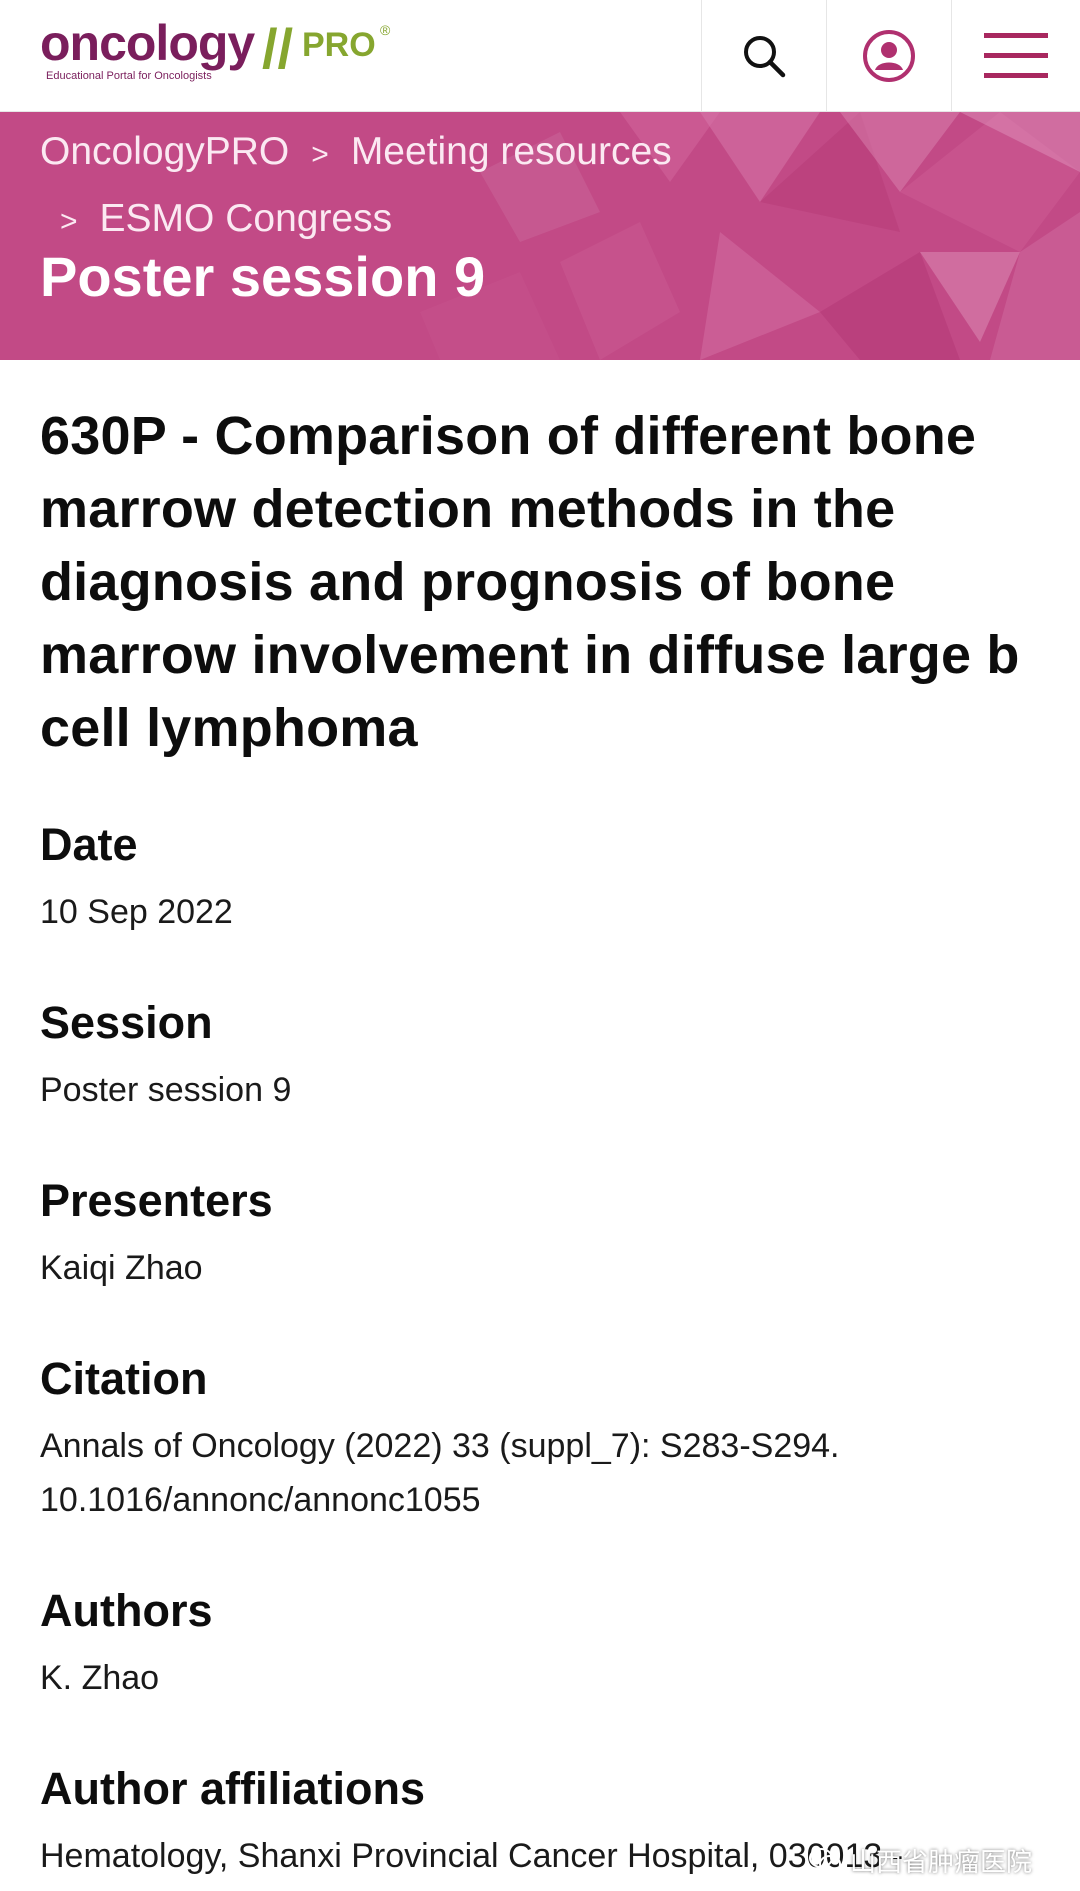  I want to click on field-label: Citation, so click(124, 1378).